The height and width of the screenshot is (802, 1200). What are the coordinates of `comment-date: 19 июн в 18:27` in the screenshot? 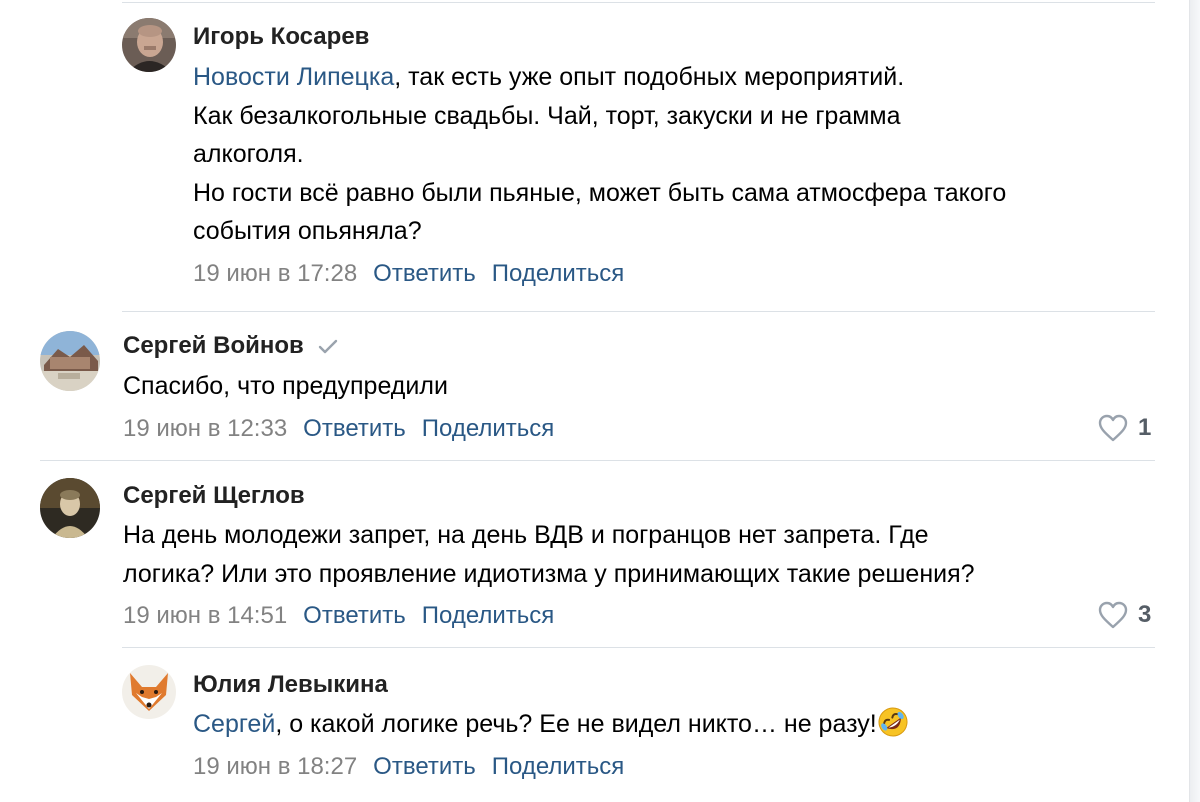 It's located at (275, 766).